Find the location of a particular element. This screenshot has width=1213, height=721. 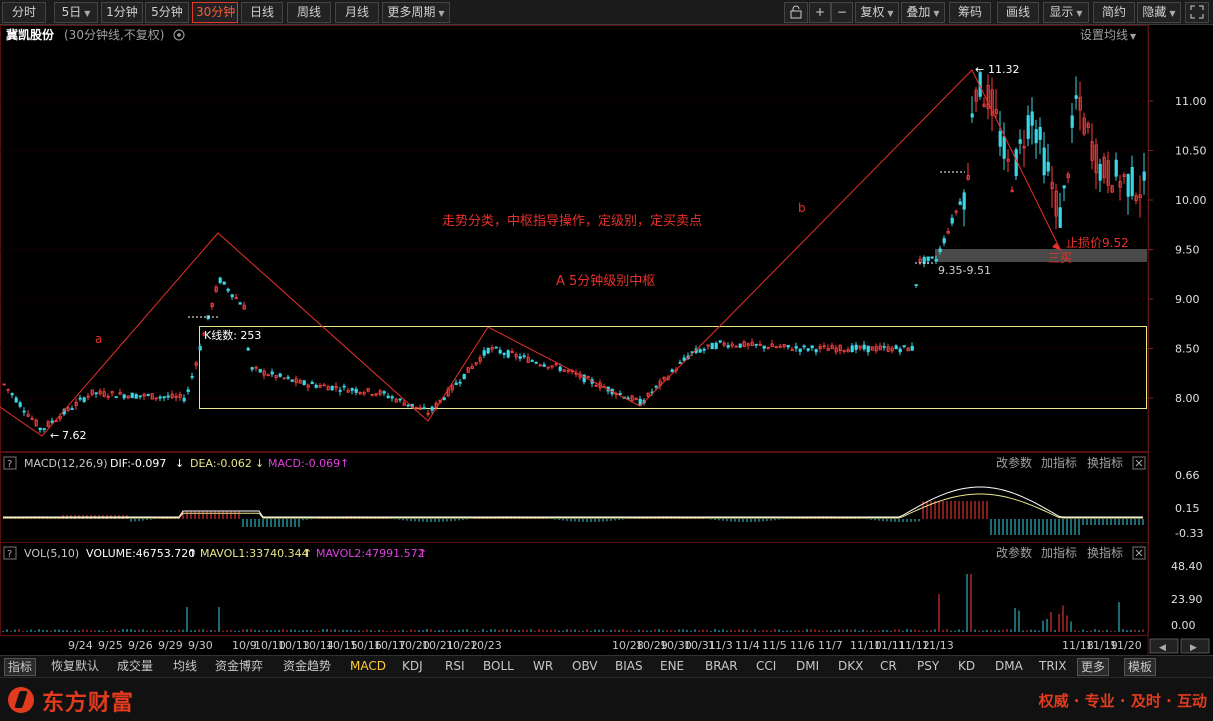

plus-icon: + is located at coordinates (820, 12).